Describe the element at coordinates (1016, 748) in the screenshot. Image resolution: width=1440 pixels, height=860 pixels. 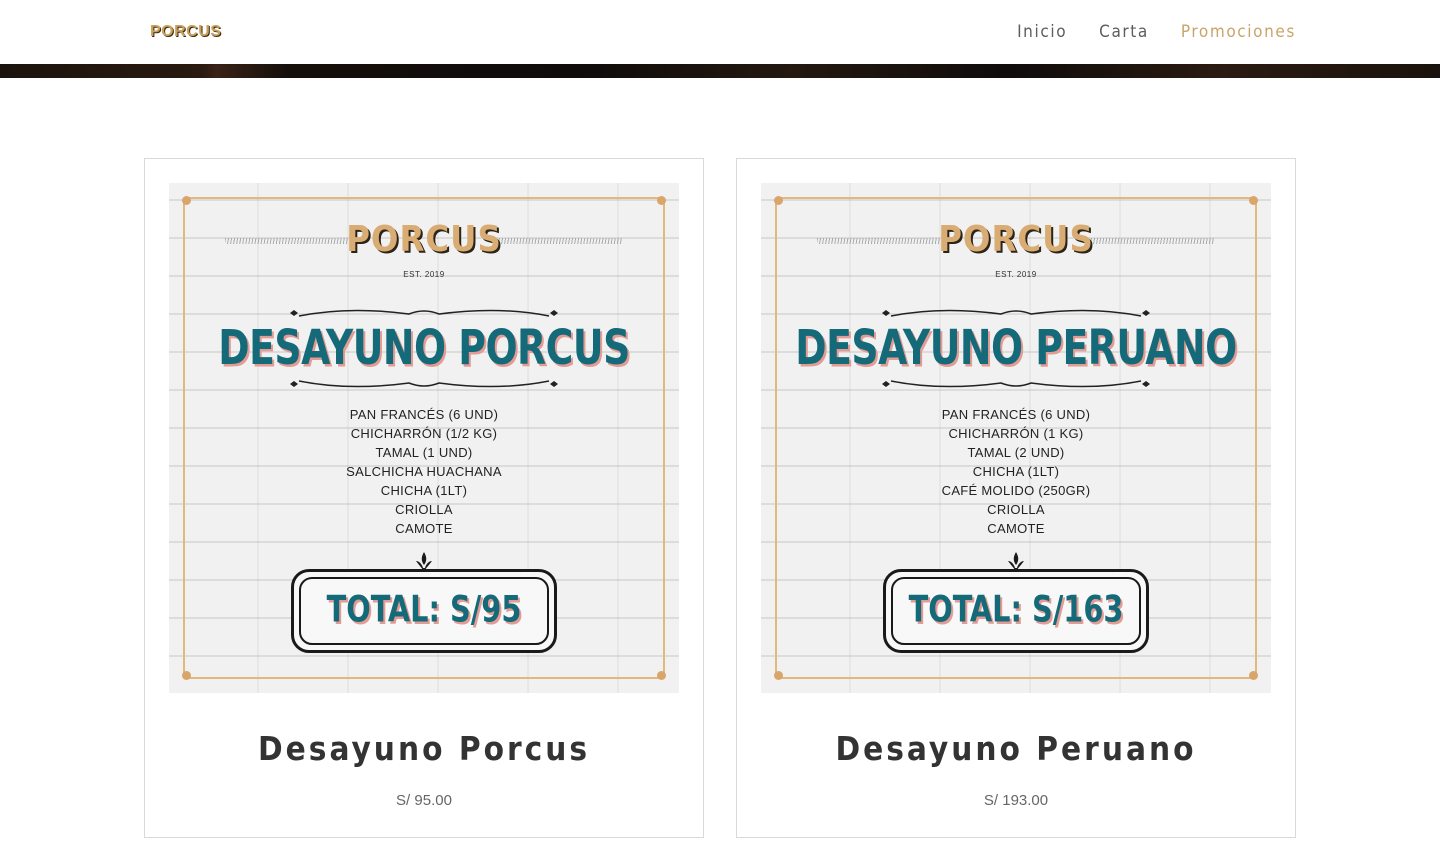
I see `product-title: Desayuno Peruano` at that location.